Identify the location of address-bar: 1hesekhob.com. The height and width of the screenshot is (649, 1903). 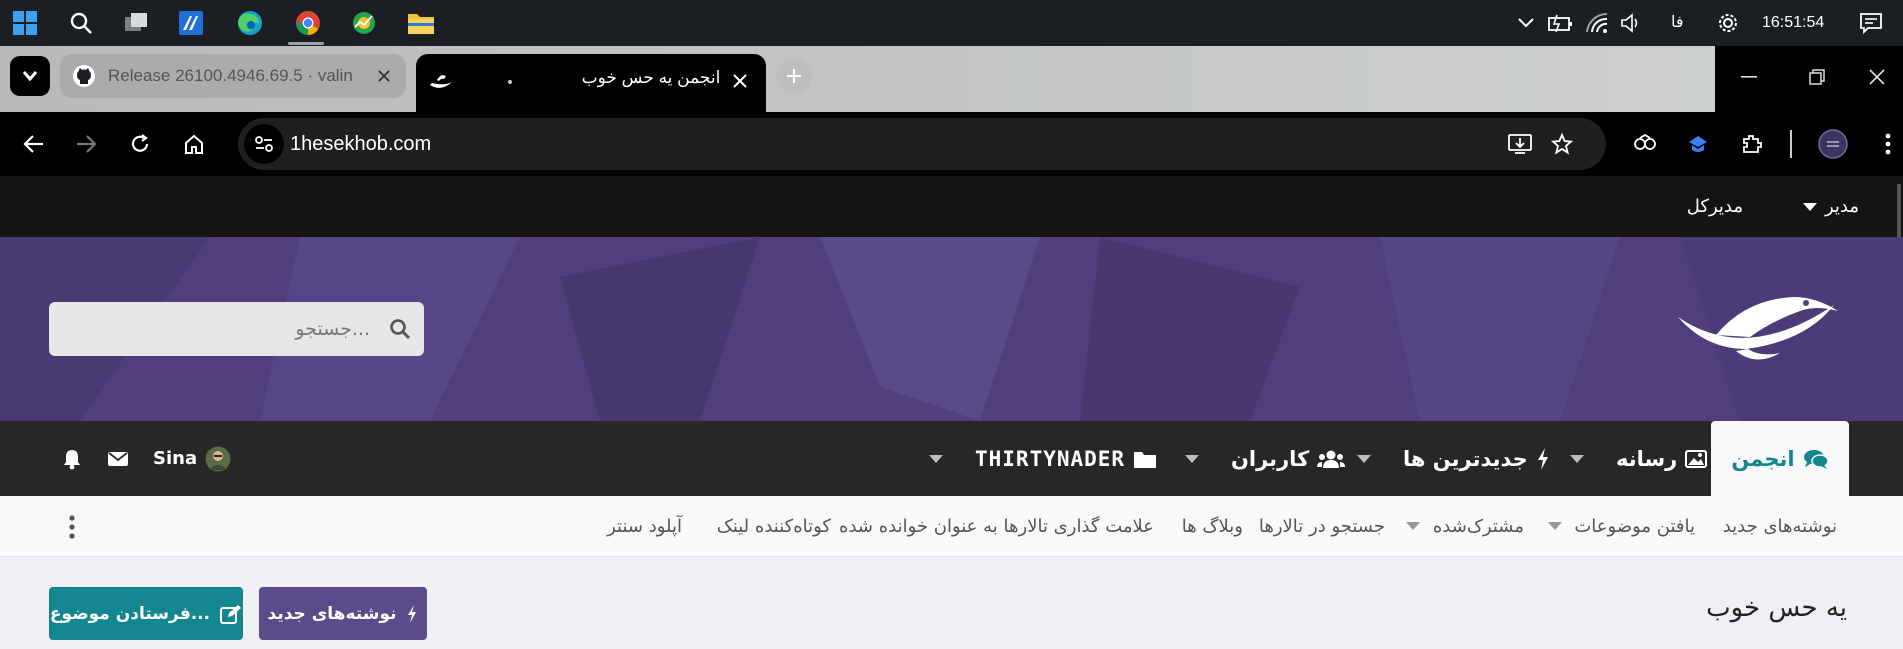
(922, 144).